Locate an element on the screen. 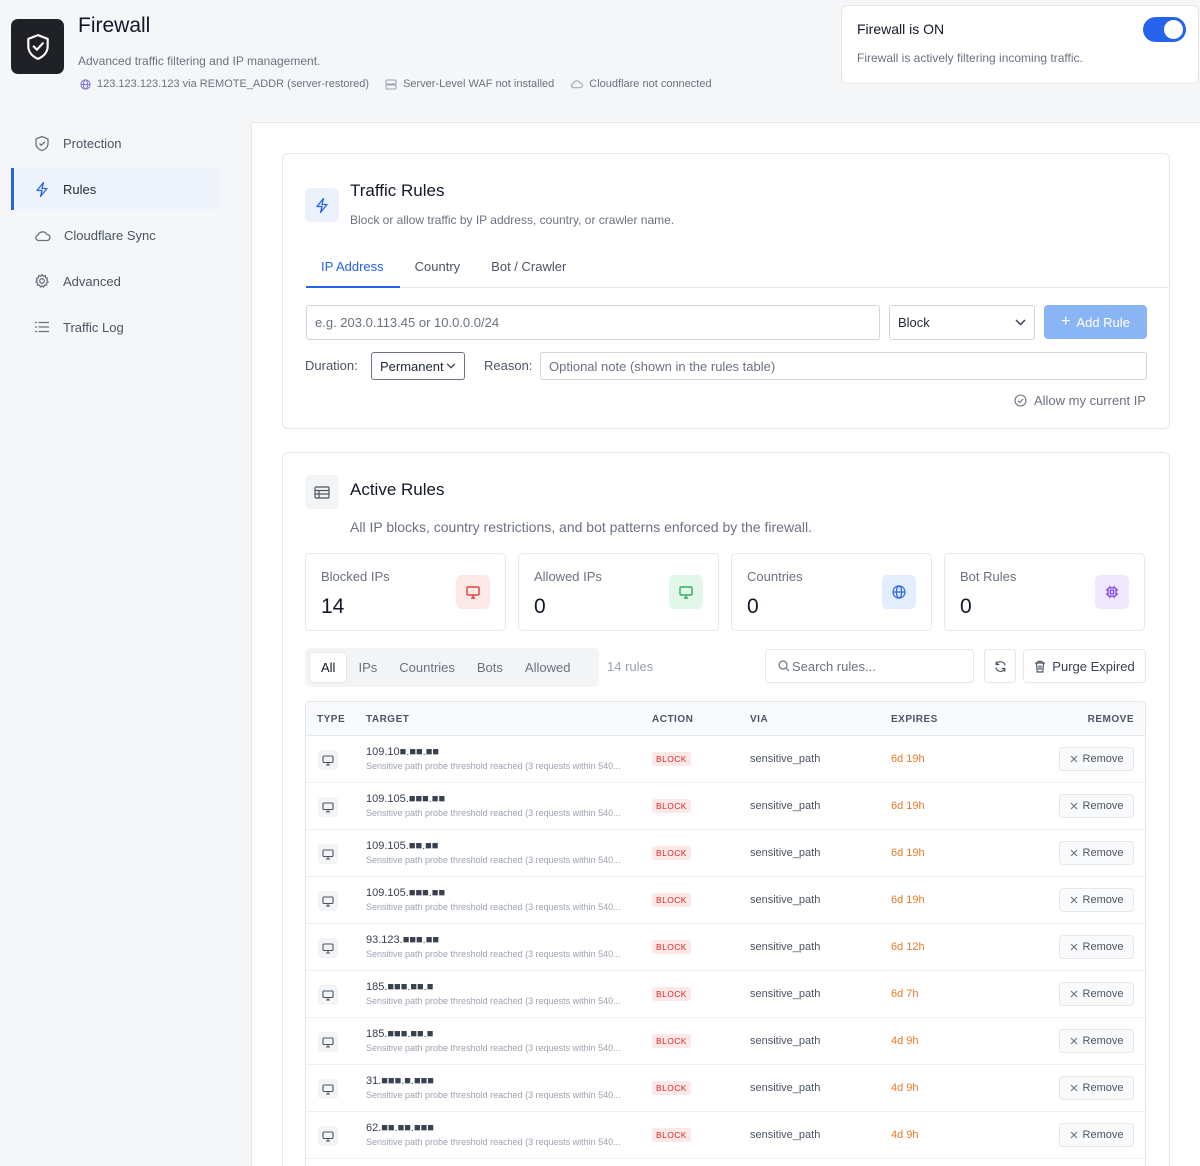 Image resolution: width=1200 pixels, height=1166 pixels. sidebar-item-advanced: Advanced is located at coordinates (116, 281).